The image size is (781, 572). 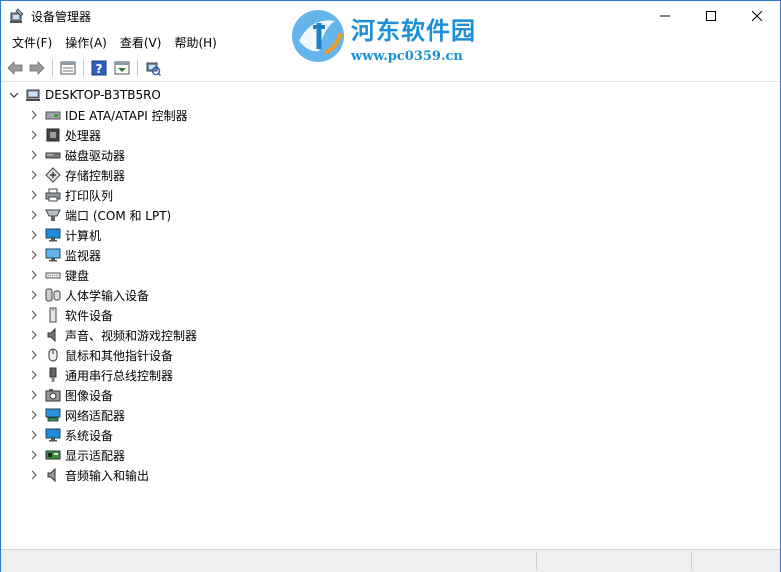 I want to click on scan-hardware-button, so click(x=153, y=68).